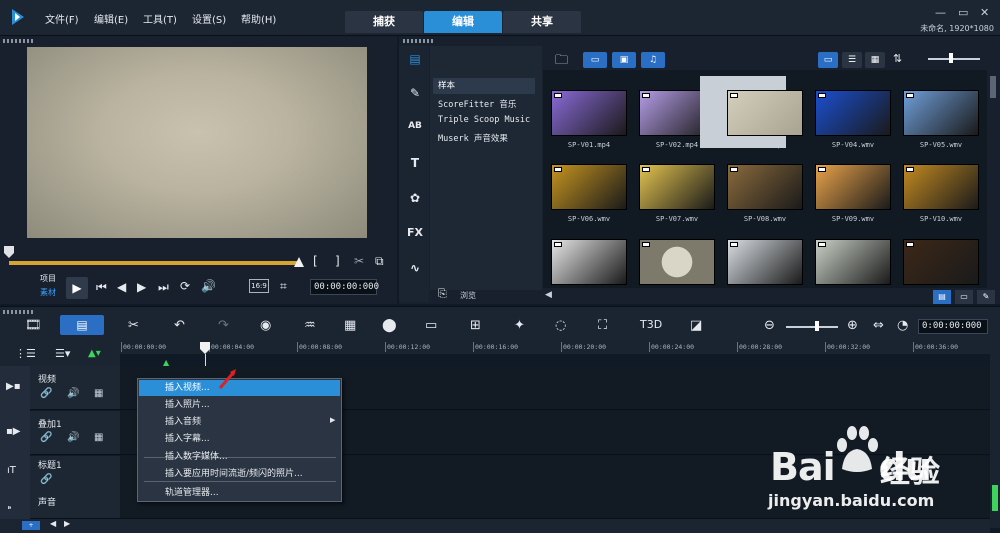 Image resolution: width=1000 pixels, height=533 pixels. What do you see at coordinates (415, 270) in the screenshot?
I see `path-icon: ∿` at bounding box center [415, 270].